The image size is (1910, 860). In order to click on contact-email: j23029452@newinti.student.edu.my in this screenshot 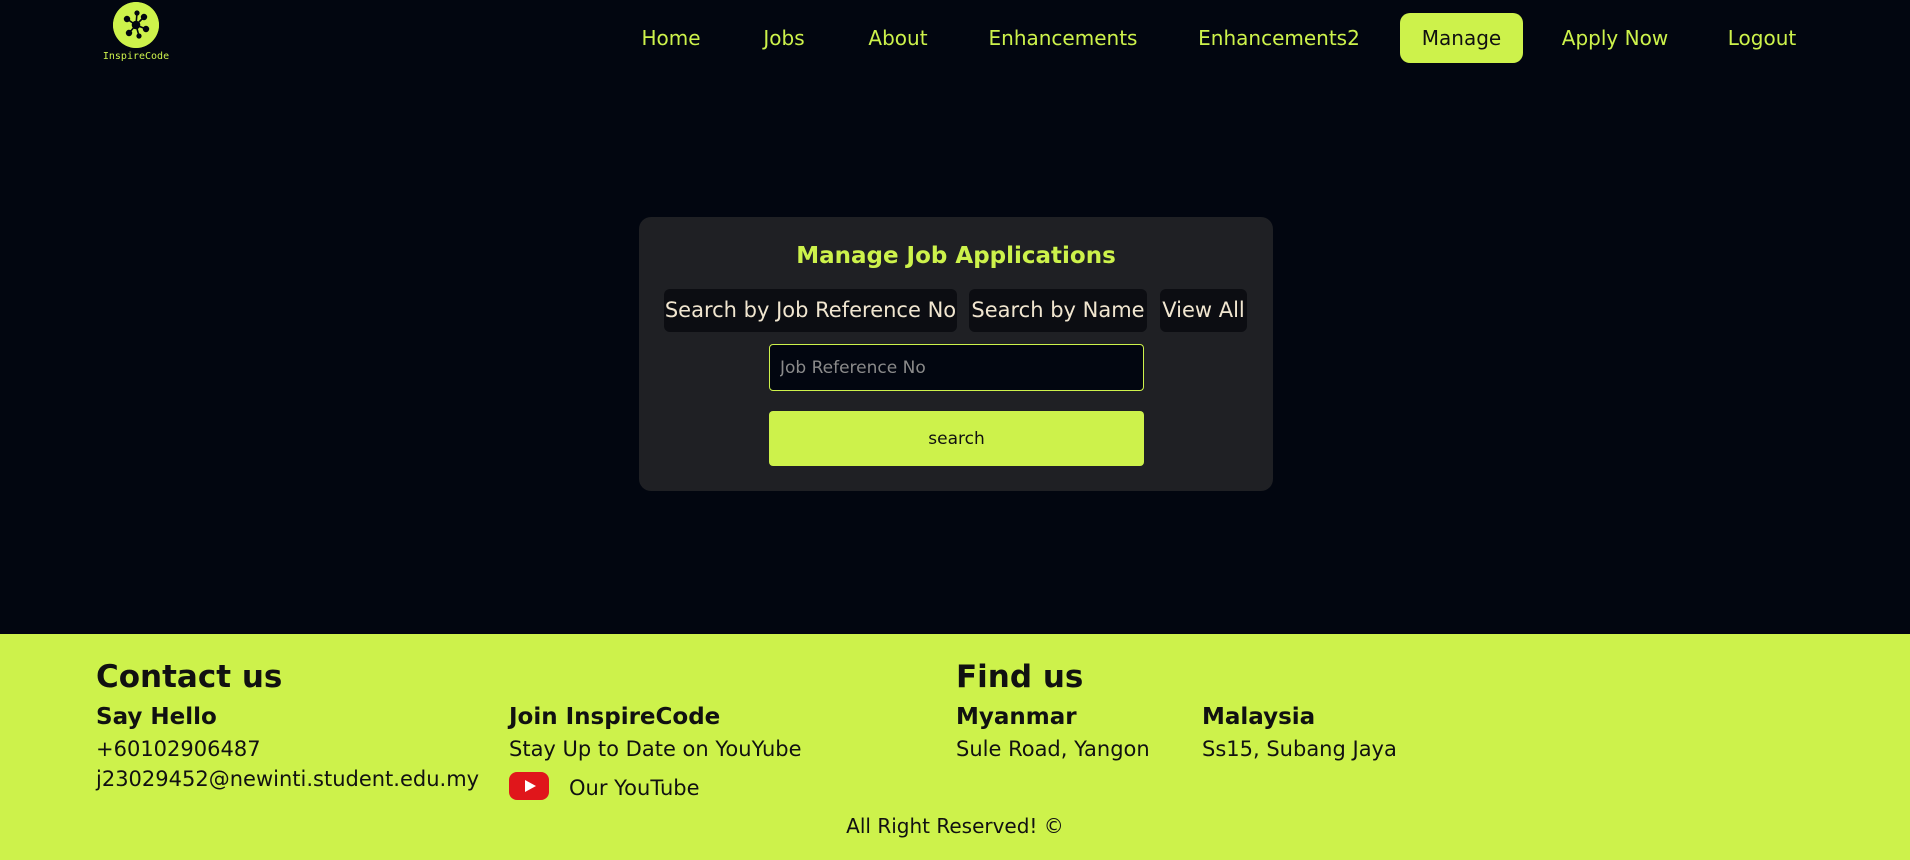, I will do `click(287, 779)`.